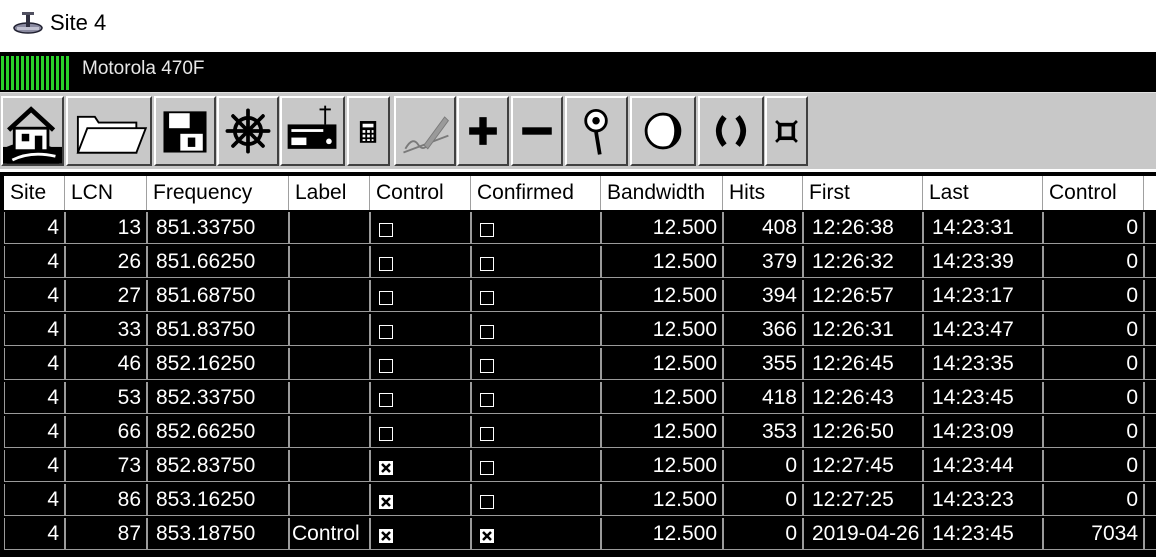  I want to click on home-button, so click(32, 131).